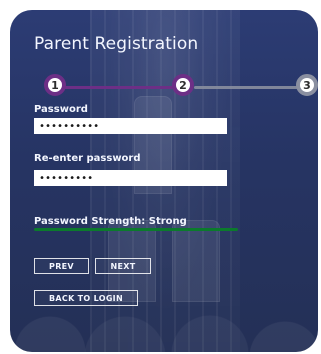 This screenshot has height=354, width=321. I want to click on reenter-password-label: Re-enter password, so click(87, 158).